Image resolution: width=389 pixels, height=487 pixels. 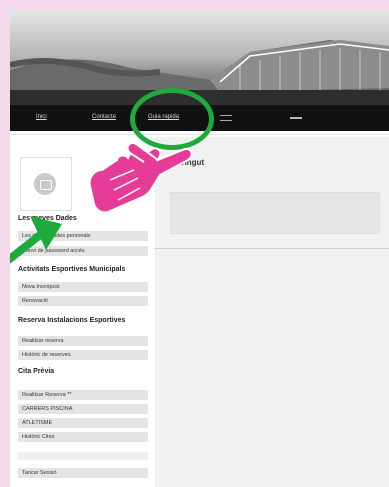 I want to click on annotation-overlay, so click(x=101, y=203).